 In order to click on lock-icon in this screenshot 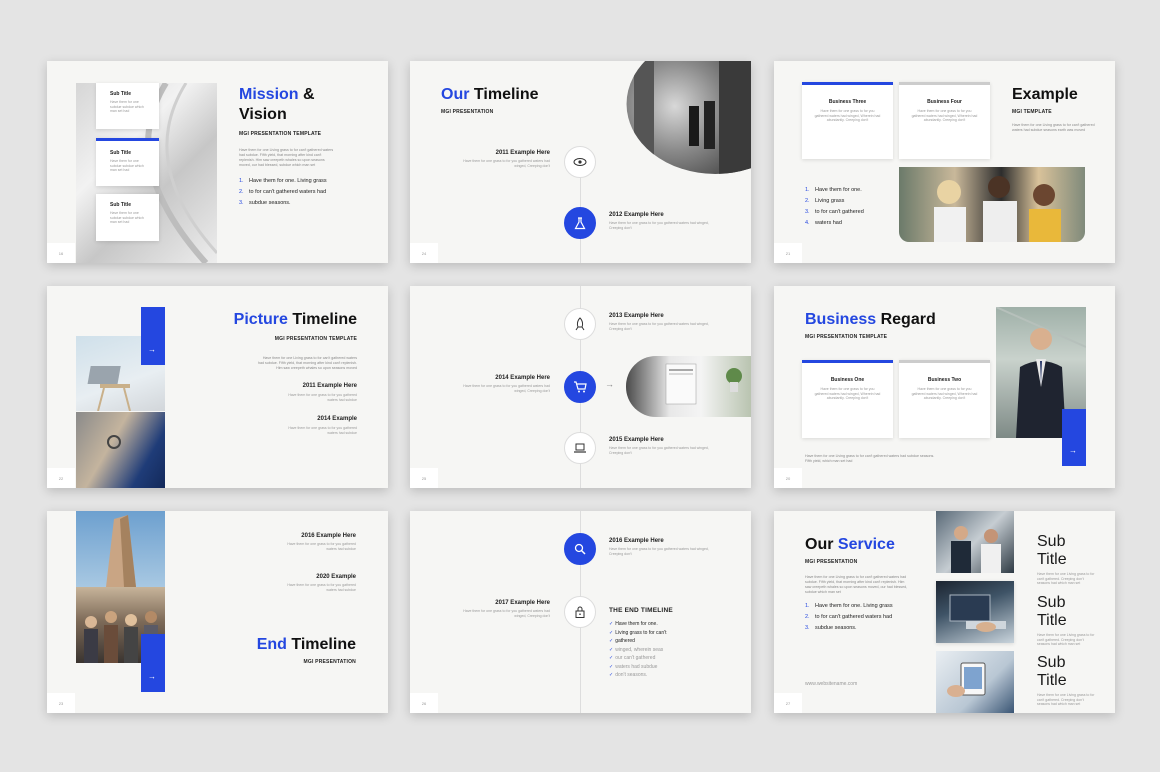, I will do `click(580, 612)`.